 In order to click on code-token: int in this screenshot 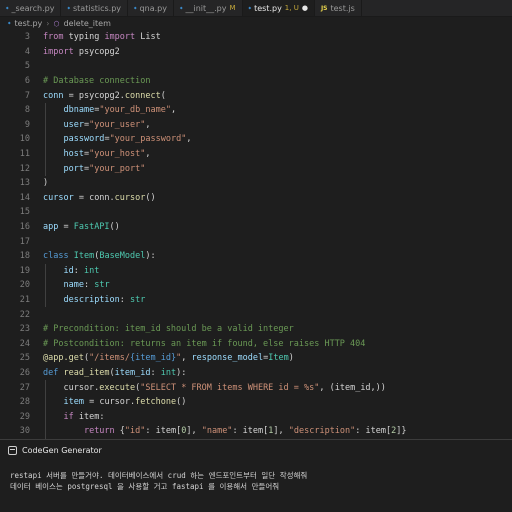, I will do `click(168, 373)`.